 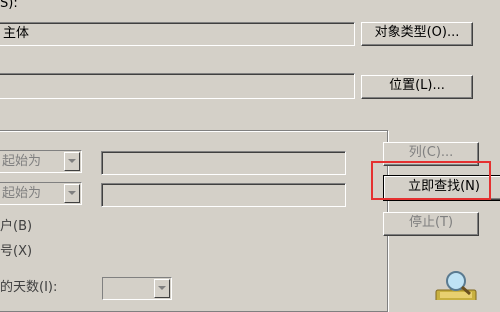 I want to click on magnifier-icon, so click(x=460, y=286).